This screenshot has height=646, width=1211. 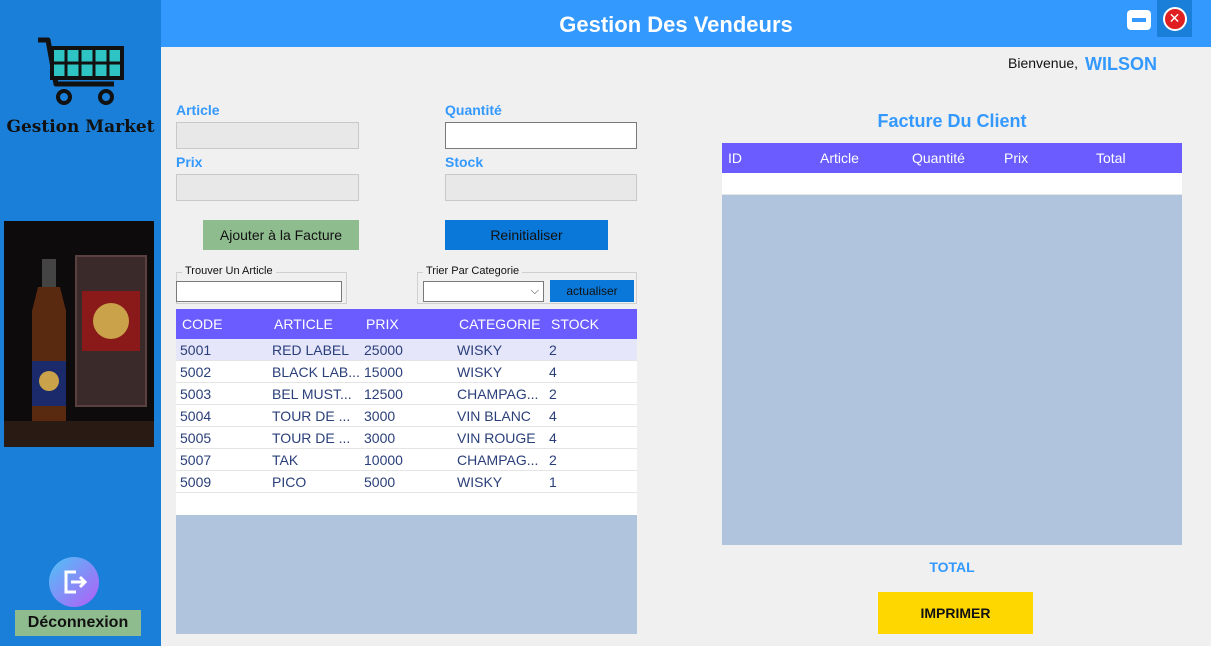 I want to click on logout-icon, so click(x=74, y=582).